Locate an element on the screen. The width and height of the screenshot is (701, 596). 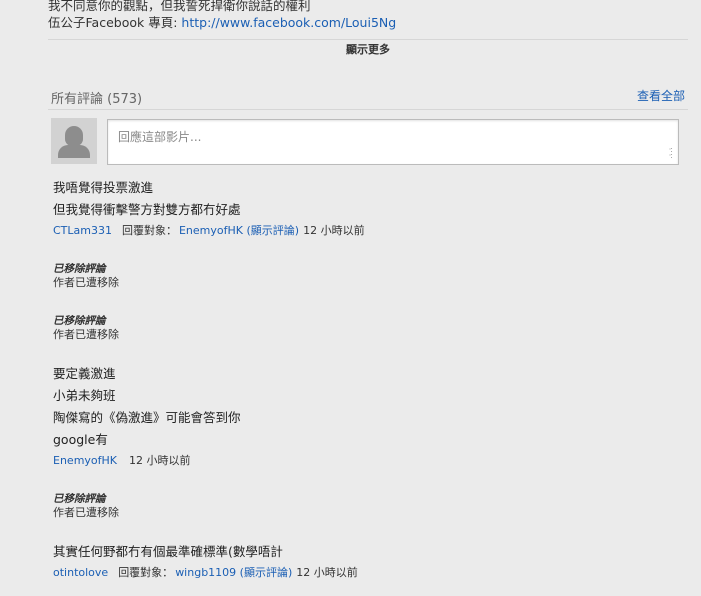
avatar is located at coordinates (74, 141).